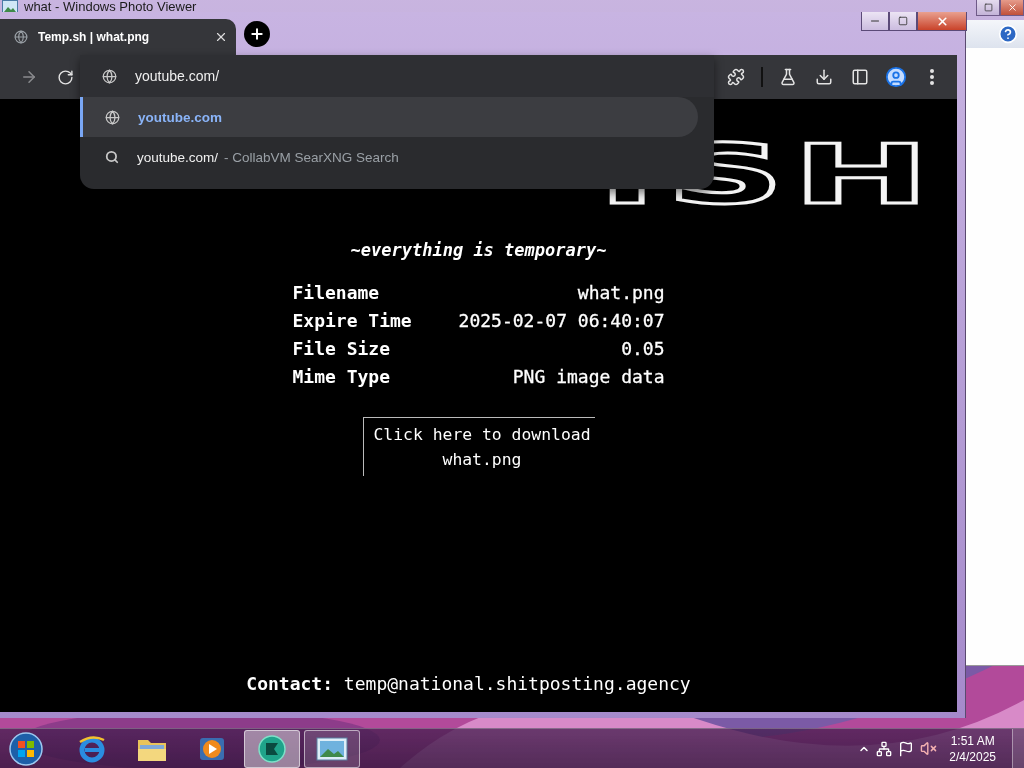 This screenshot has width=1024, height=768. I want to click on browser-icon, so click(92, 748).